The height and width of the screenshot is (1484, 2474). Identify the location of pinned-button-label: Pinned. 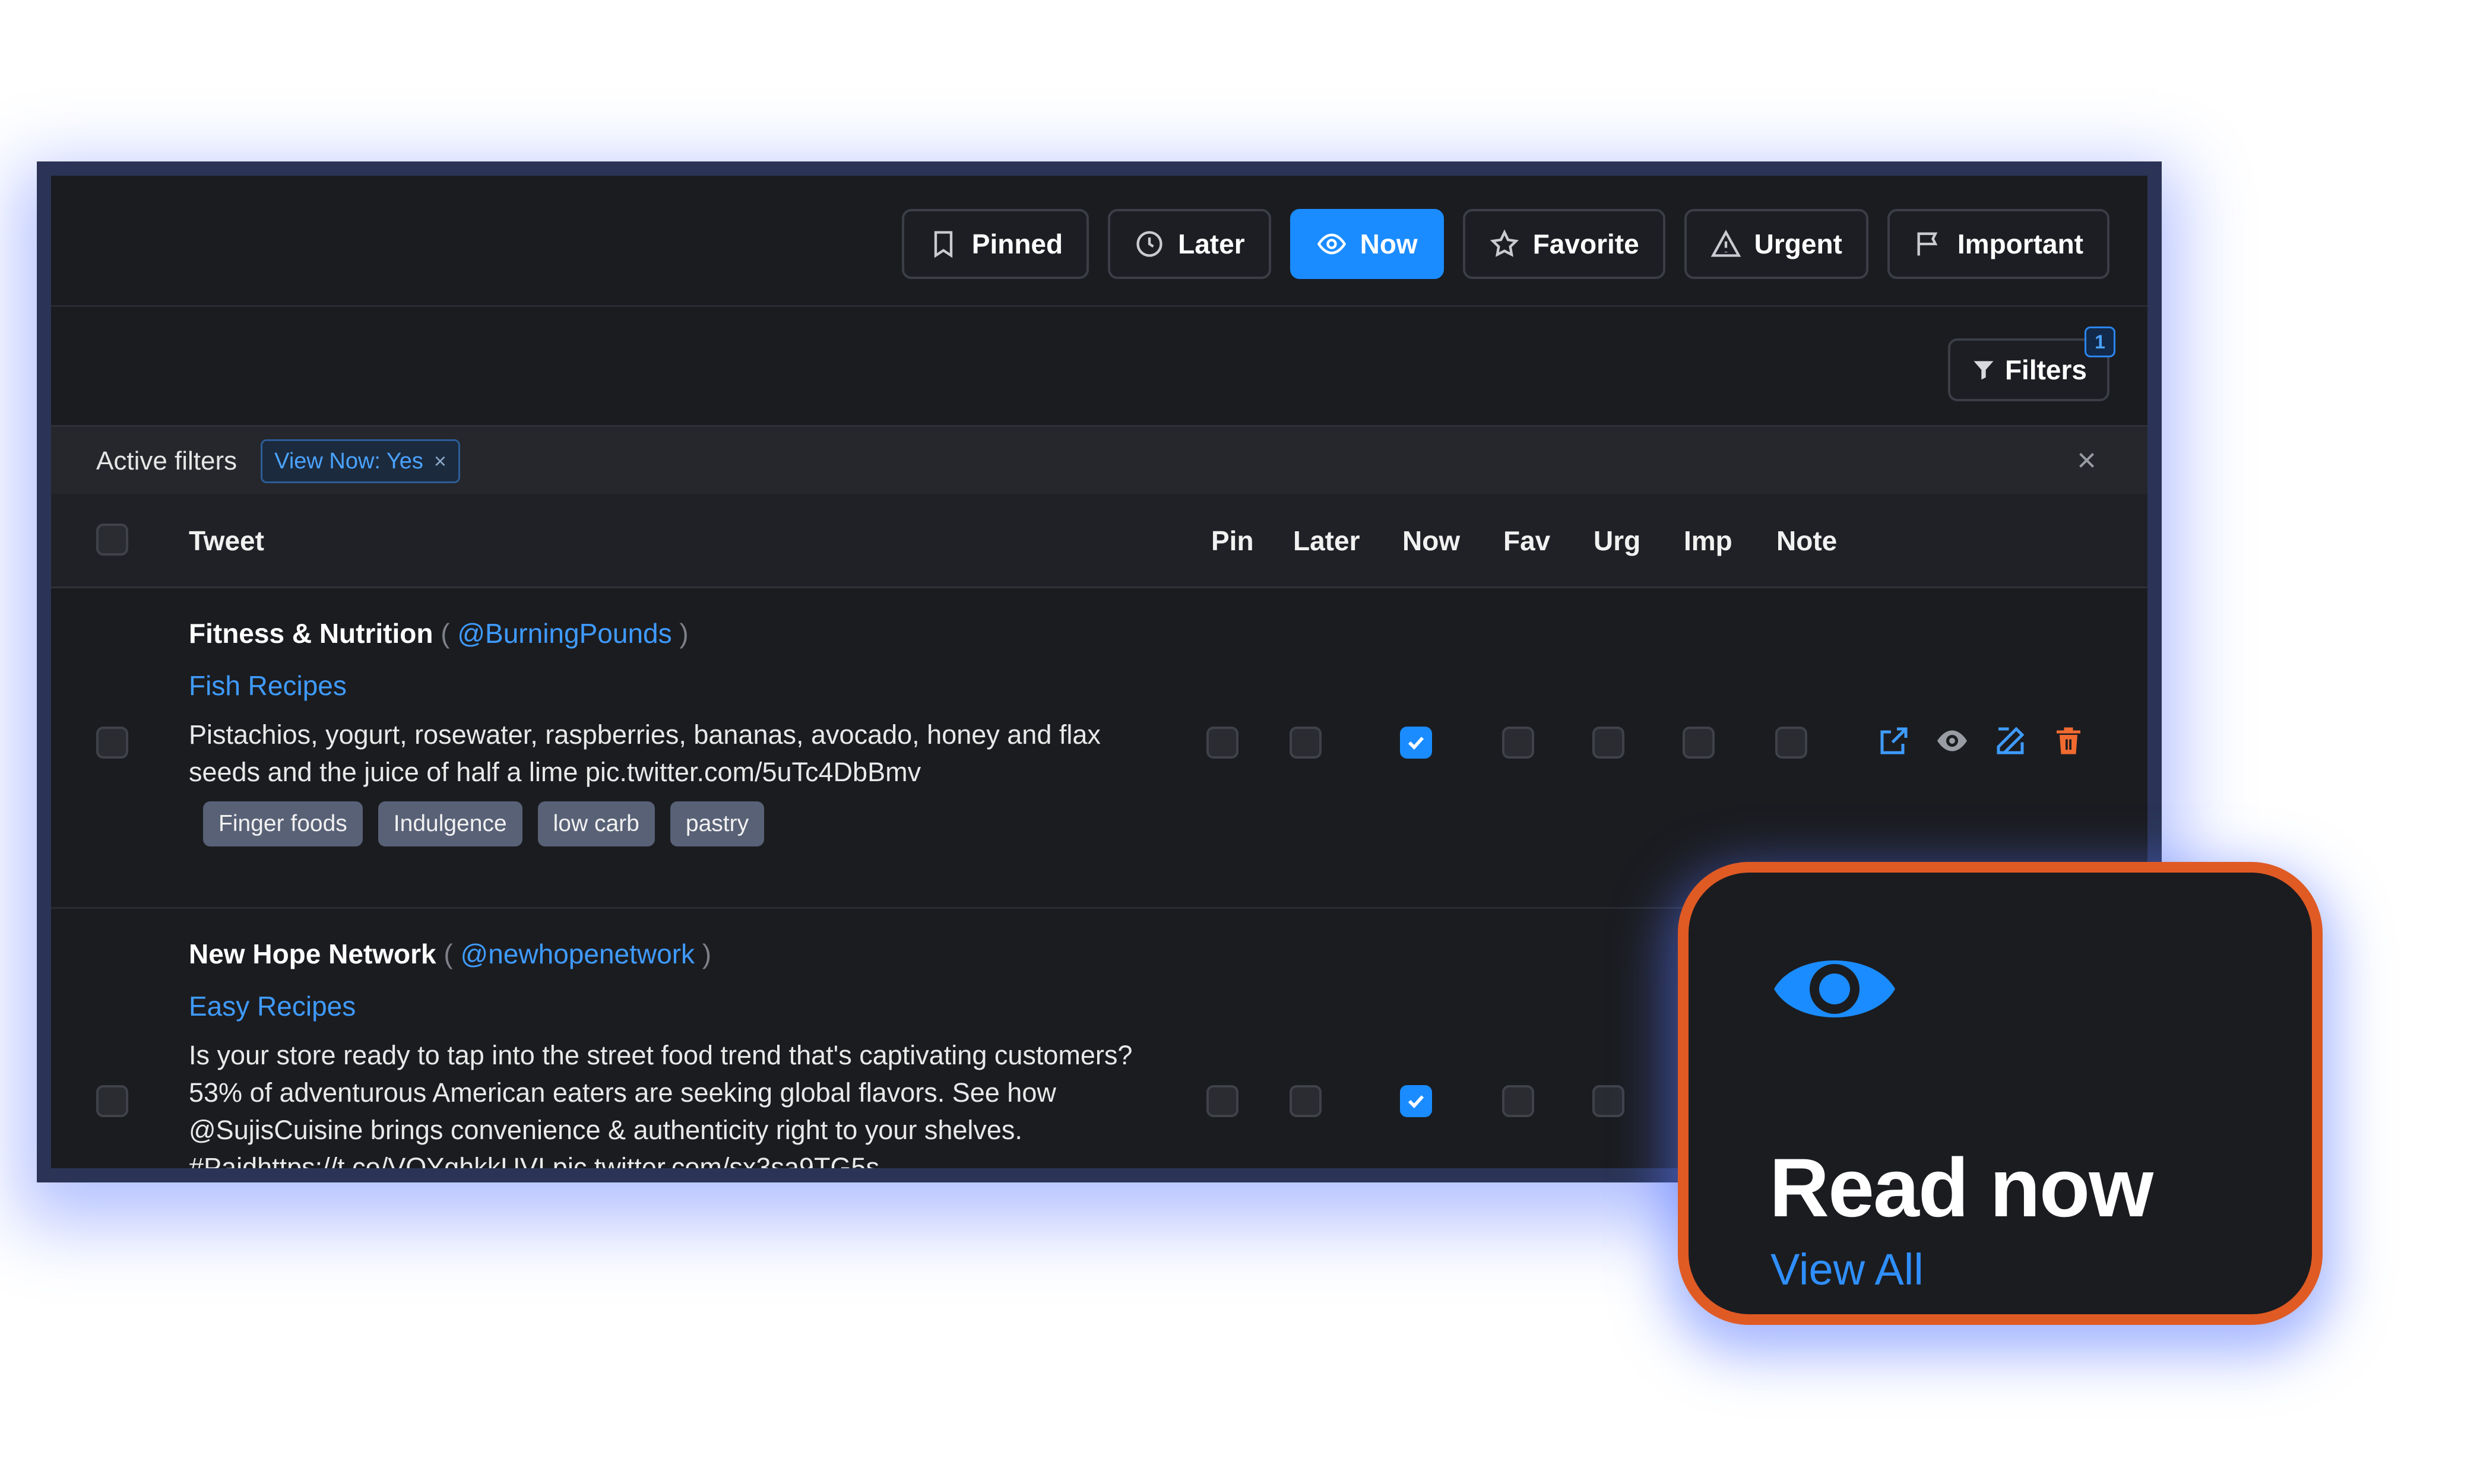
(1017, 244).